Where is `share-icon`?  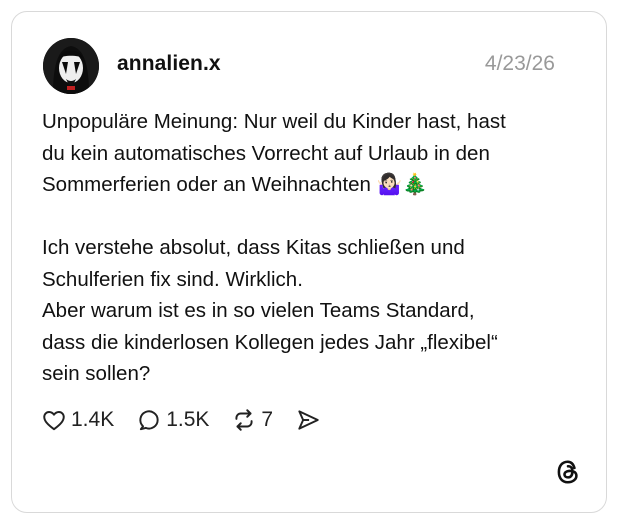 share-icon is located at coordinates (308, 420).